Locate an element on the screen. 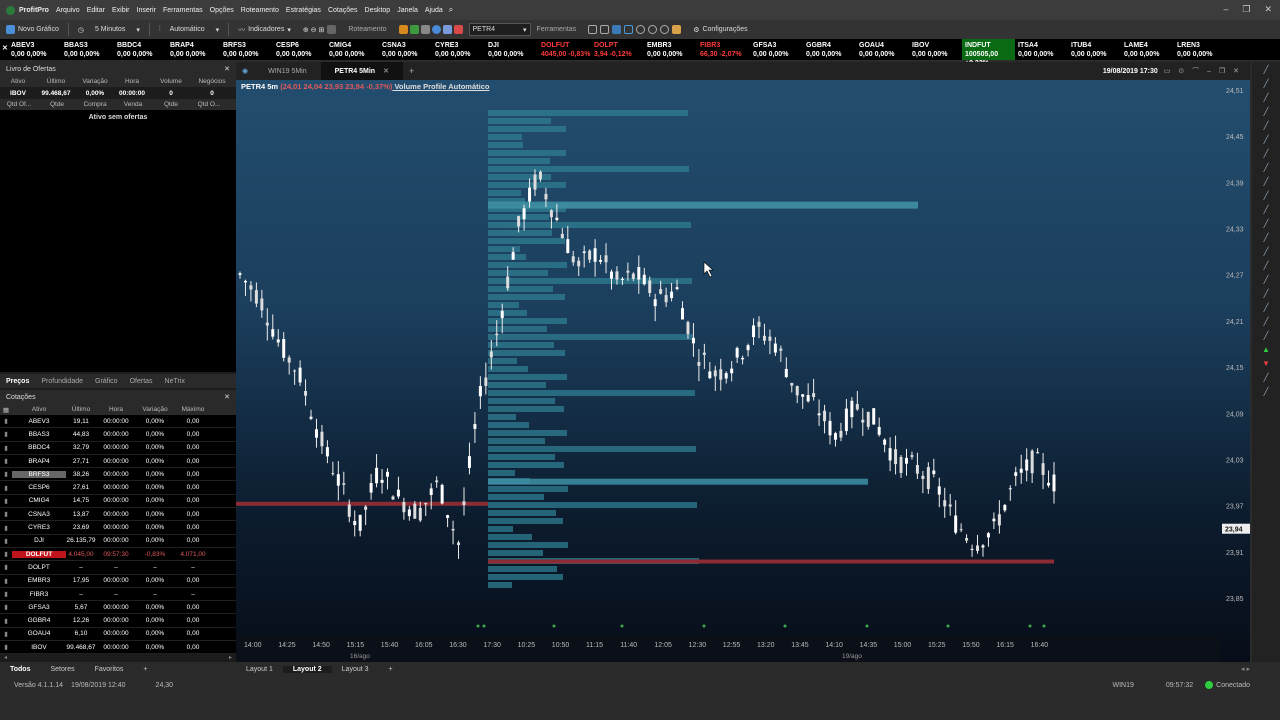 This screenshot has width=1280, height=720. order-book-asset-row: IBOV 99.468,67 0,00% 00:00:00 0 0 is located at coordinates (118, 93).